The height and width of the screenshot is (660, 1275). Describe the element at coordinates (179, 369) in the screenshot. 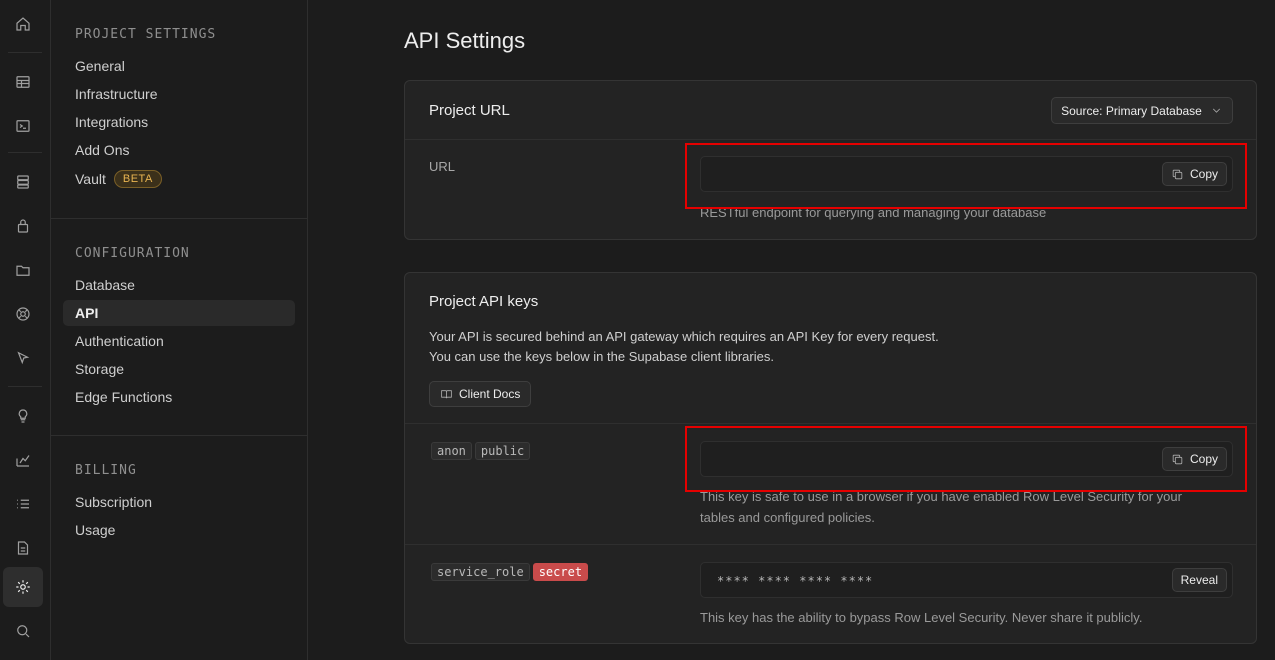

I see `sidebar-item-storage: Storage` at that location.